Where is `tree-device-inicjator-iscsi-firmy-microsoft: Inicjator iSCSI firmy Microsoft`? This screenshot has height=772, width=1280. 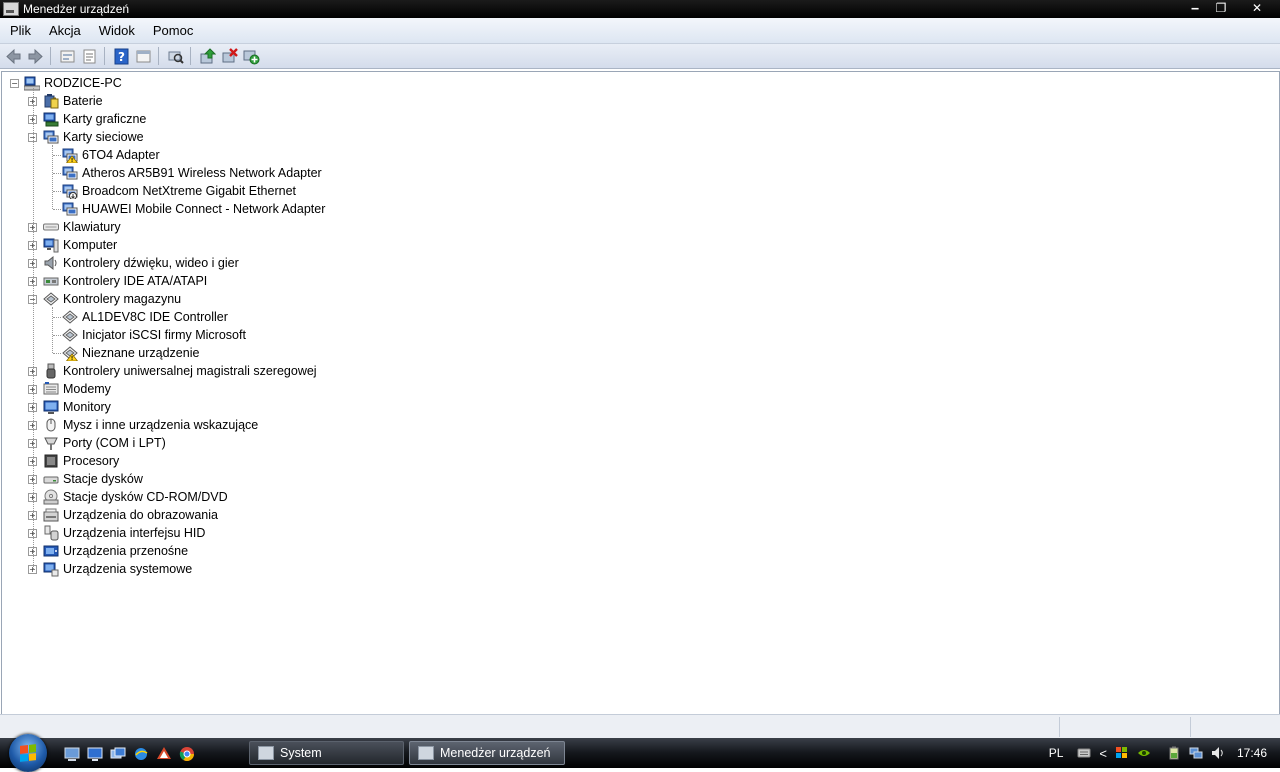 tree-device-inicjator-iscsi-firmy-microsoft: Inicjator iSCSI firmy Microsoft is located at coordinates (637, 335).